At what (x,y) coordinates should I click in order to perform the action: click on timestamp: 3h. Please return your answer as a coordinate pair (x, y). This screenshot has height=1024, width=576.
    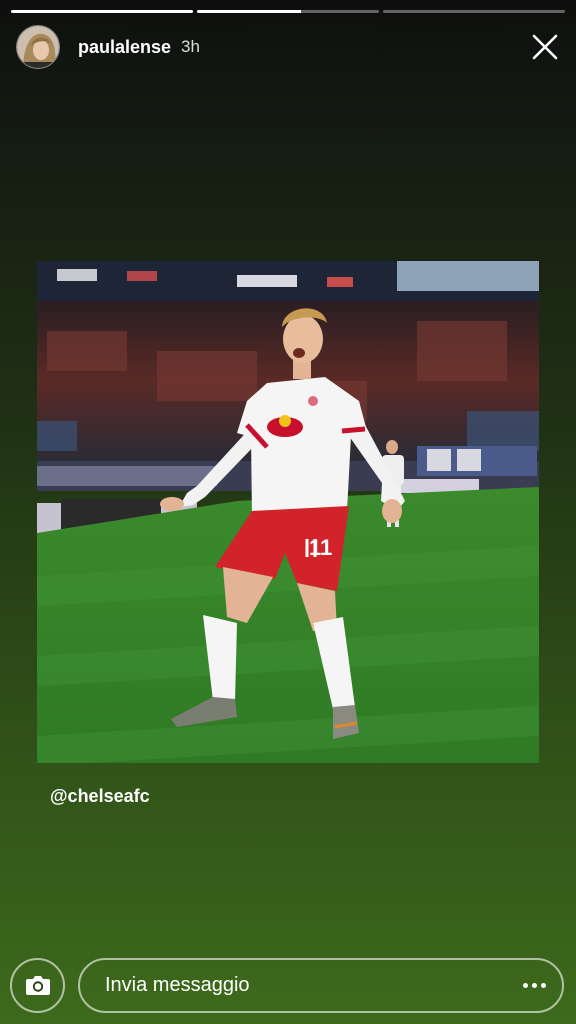
    Looking at the image, I should click on (190, 46).